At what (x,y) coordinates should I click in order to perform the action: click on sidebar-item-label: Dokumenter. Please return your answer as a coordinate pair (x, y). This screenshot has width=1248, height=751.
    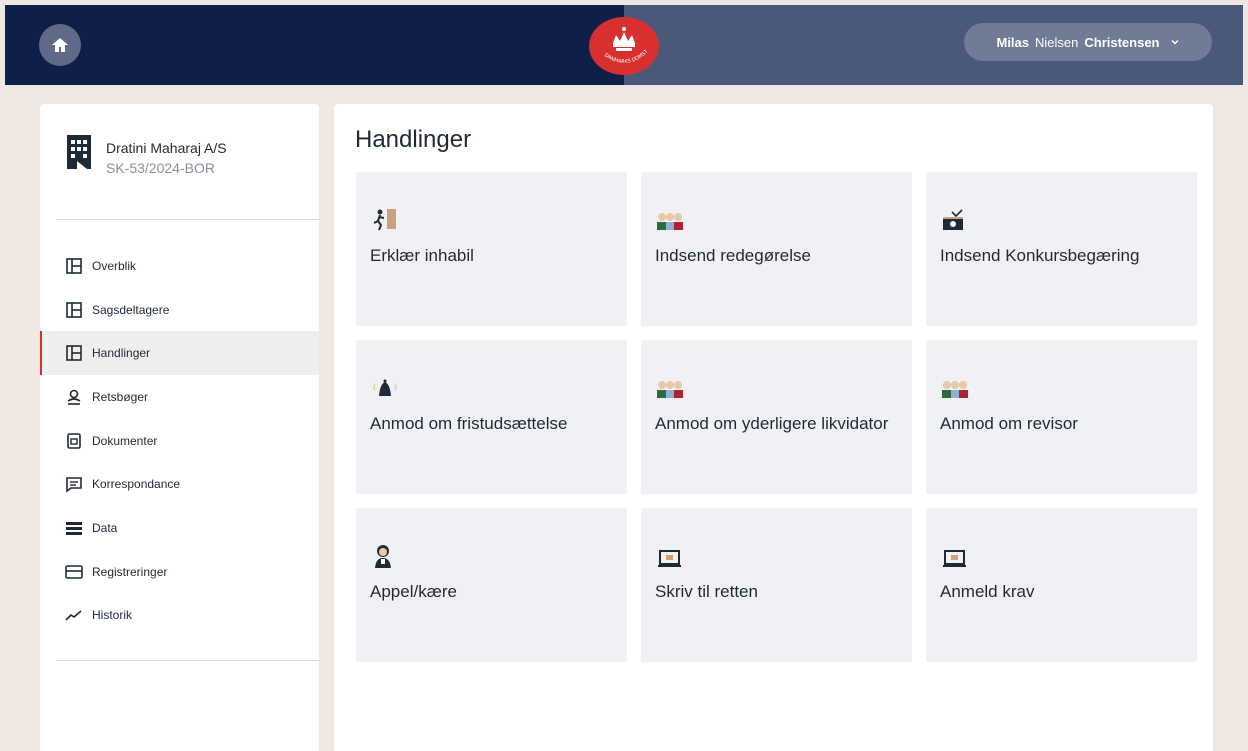
    Looking at the image, I should click on (125, 440).